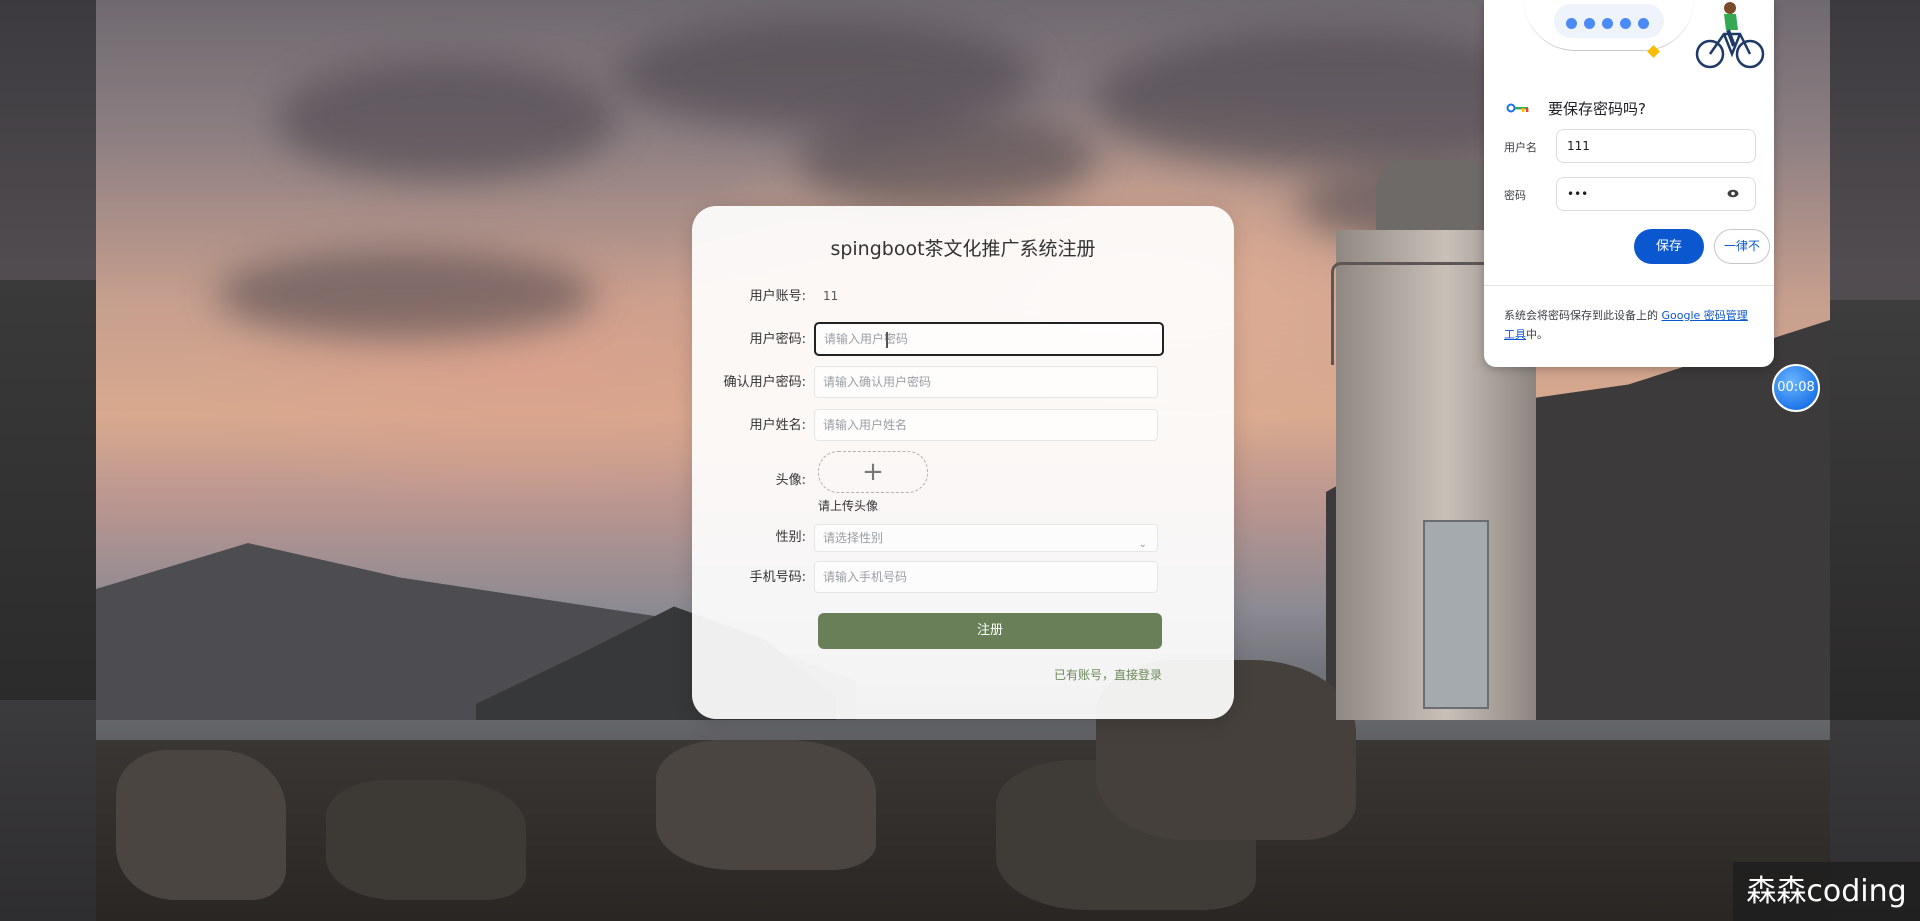 This screenshot has height=921, width=1920. What do you see at coordinates (887, 340) in the screenshot?
I see `text-cursor-icon` at bounding box center [887, 340].